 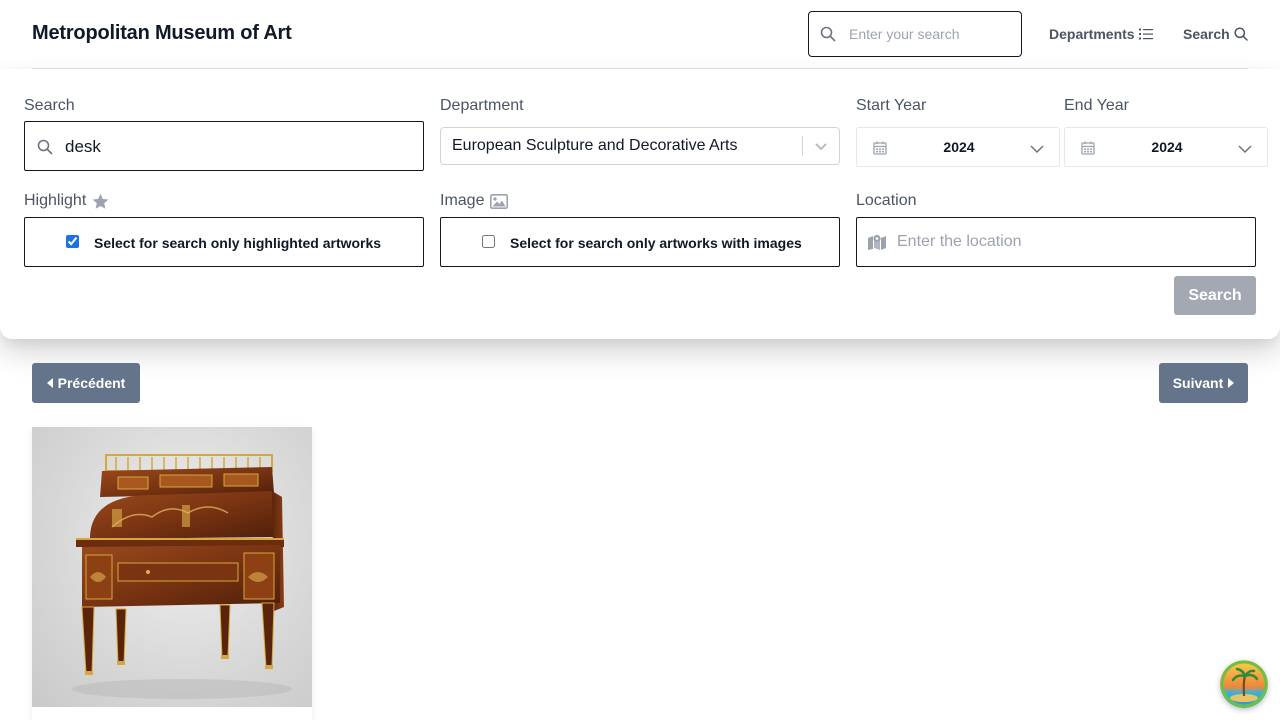 I want to click on nav-search-label: Search, so click(x=1206, y=34).